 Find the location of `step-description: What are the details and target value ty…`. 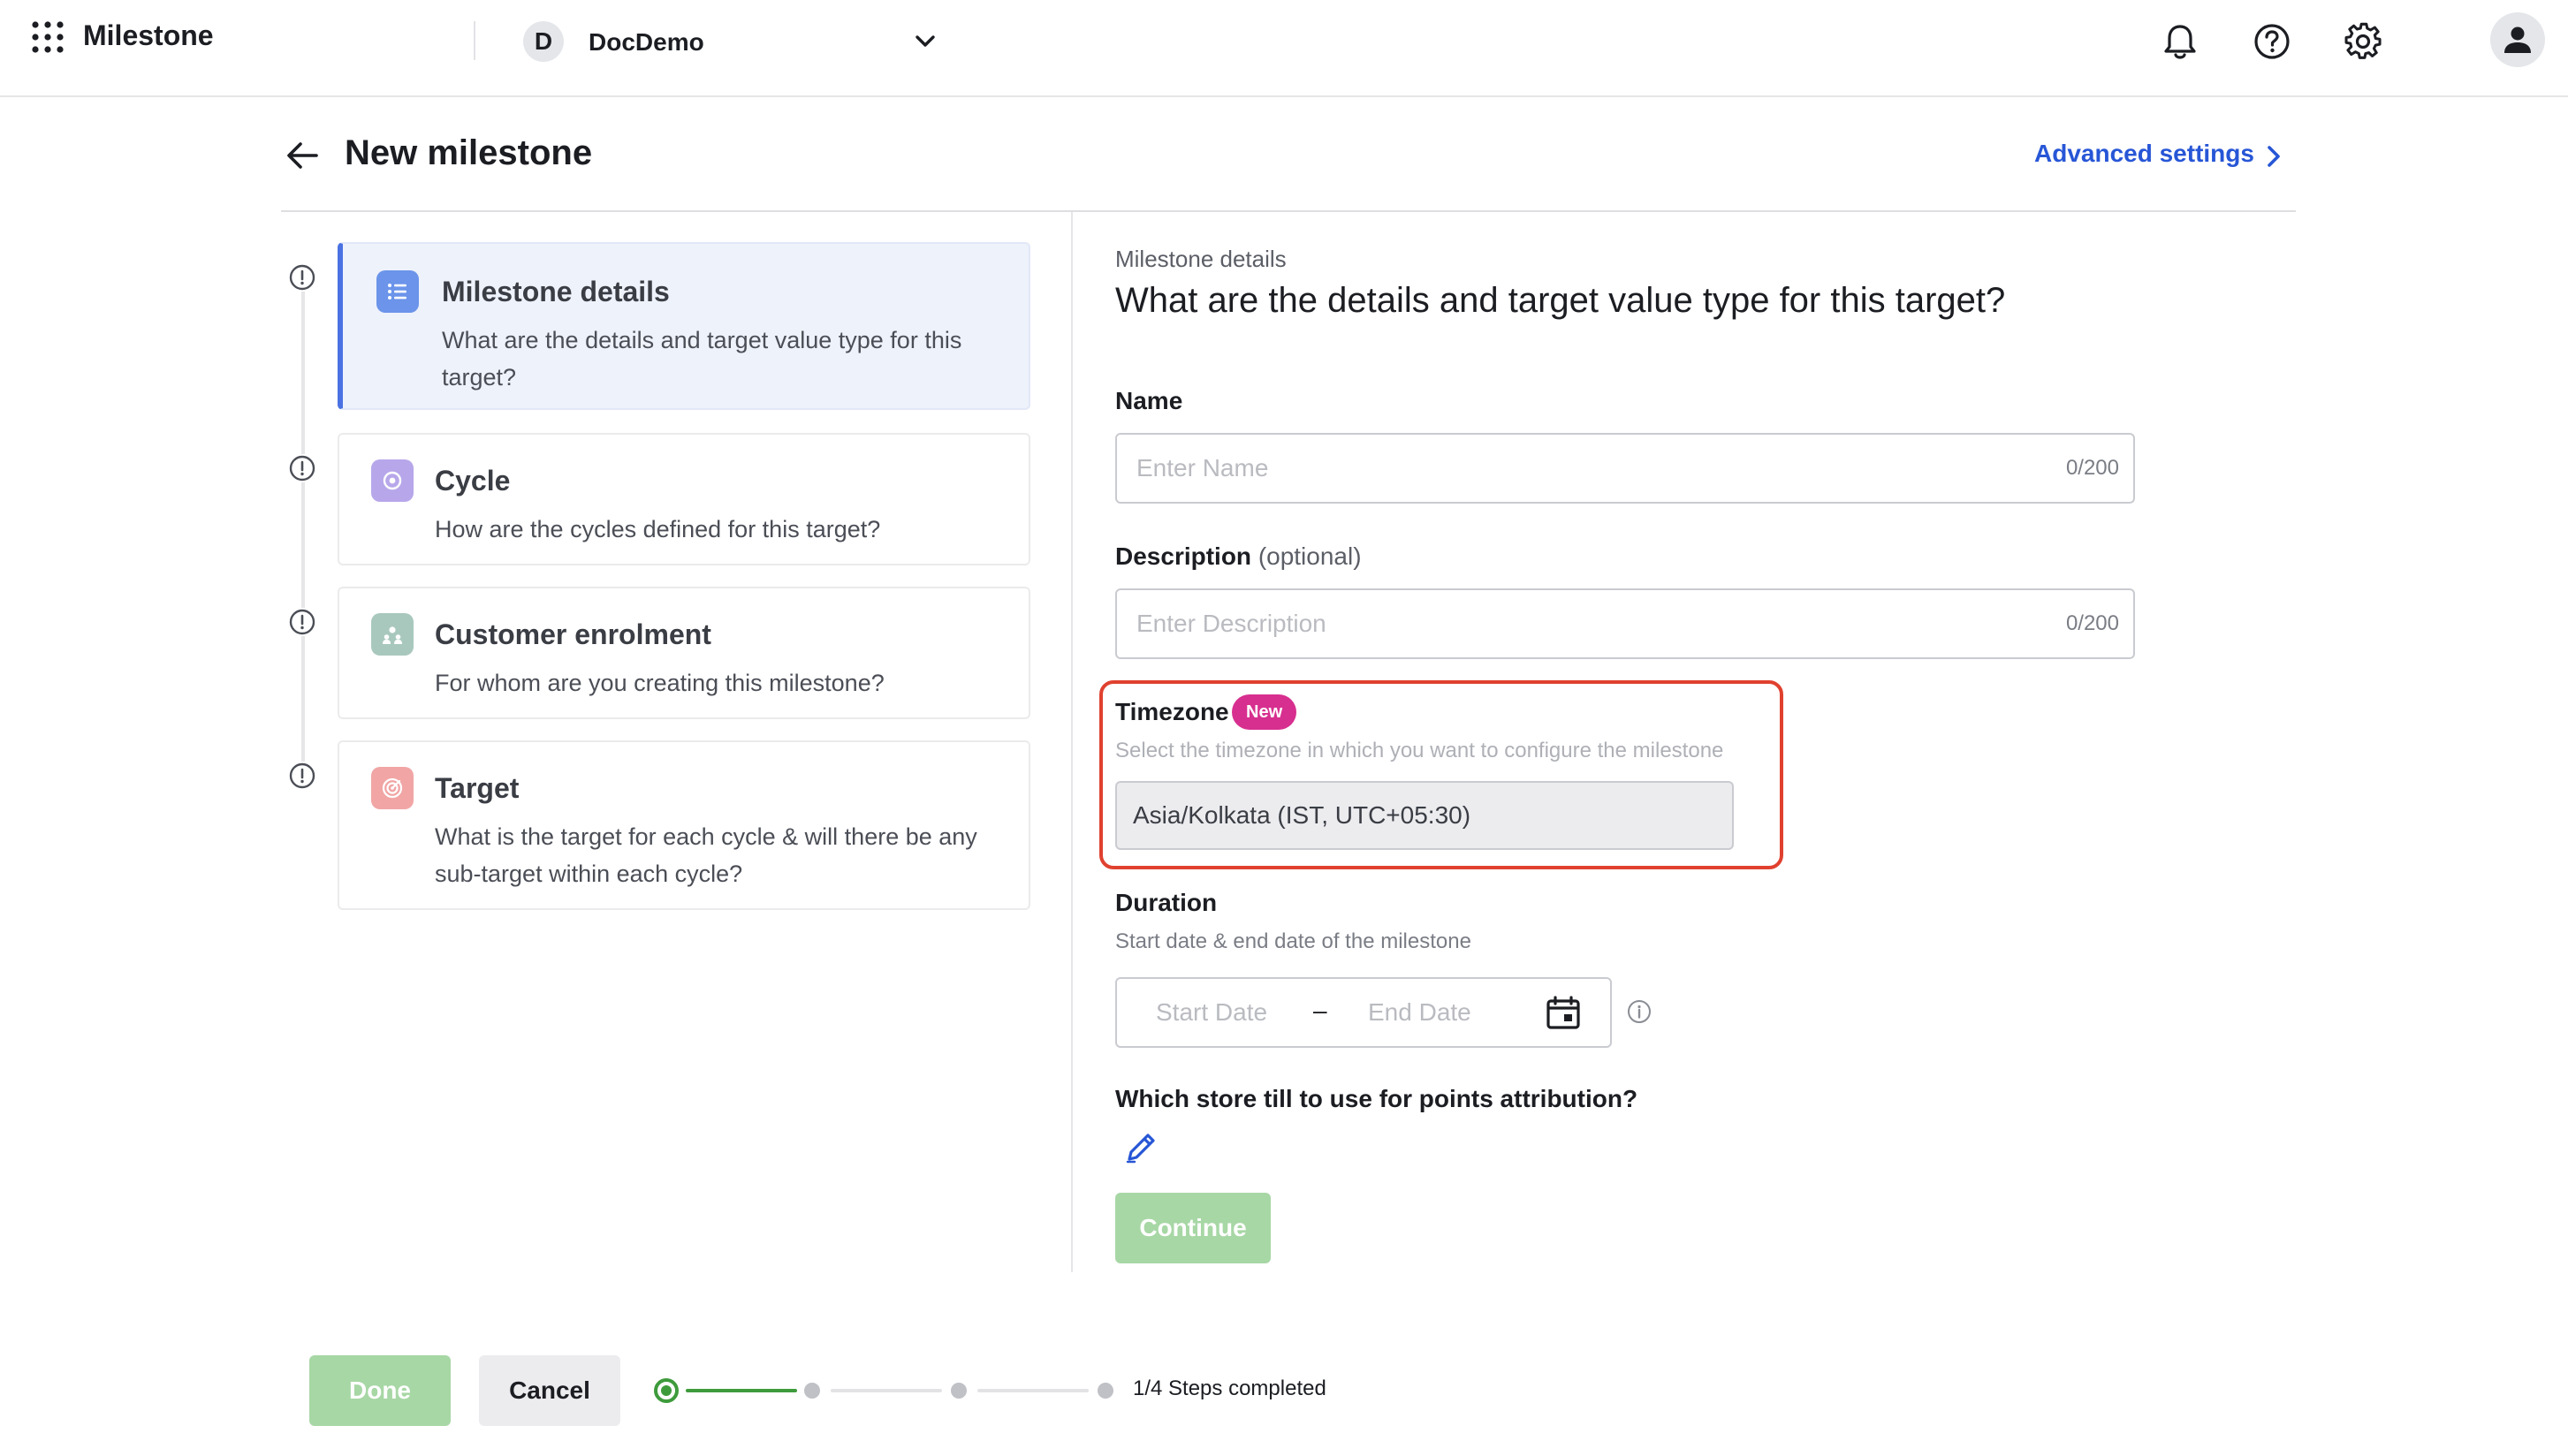

step-description: What are the details and target value ty… is located at coordinates (702, 359).